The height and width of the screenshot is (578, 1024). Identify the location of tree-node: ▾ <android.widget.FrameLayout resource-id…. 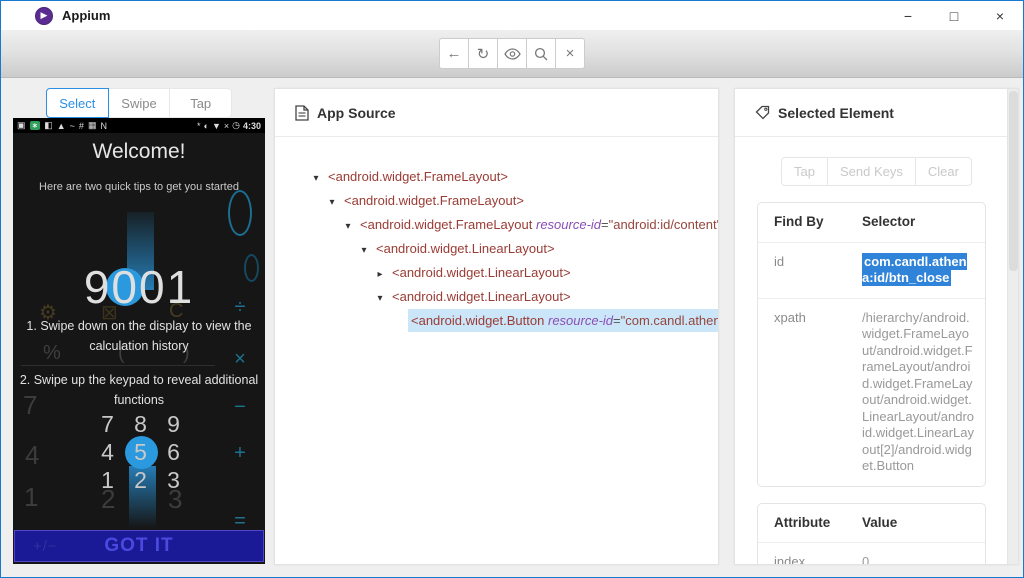
(496, 225).